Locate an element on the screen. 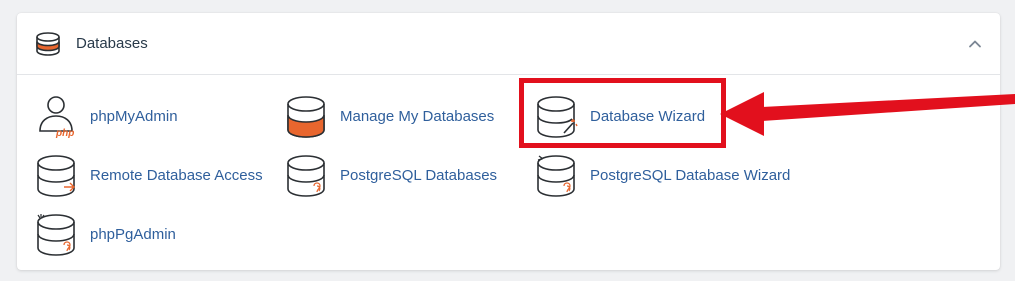  item-label: phpPgAdmin is located at coordinates (133, 234).